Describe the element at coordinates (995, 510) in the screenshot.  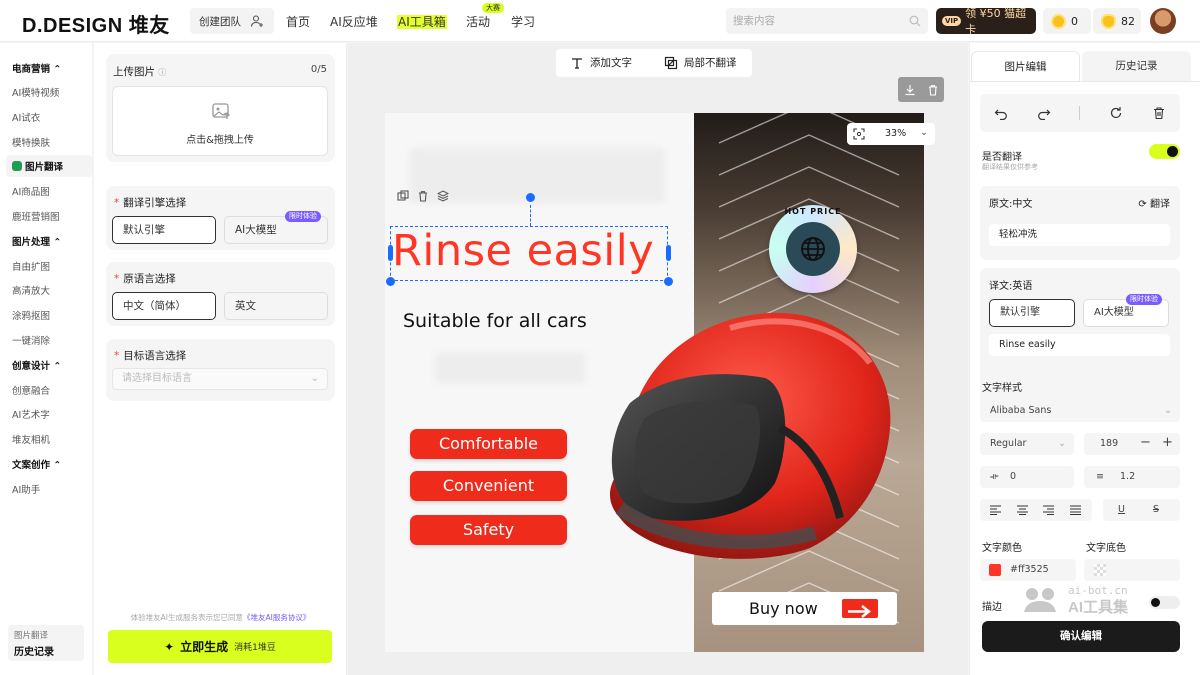
I see `align-left-icon` at that location.